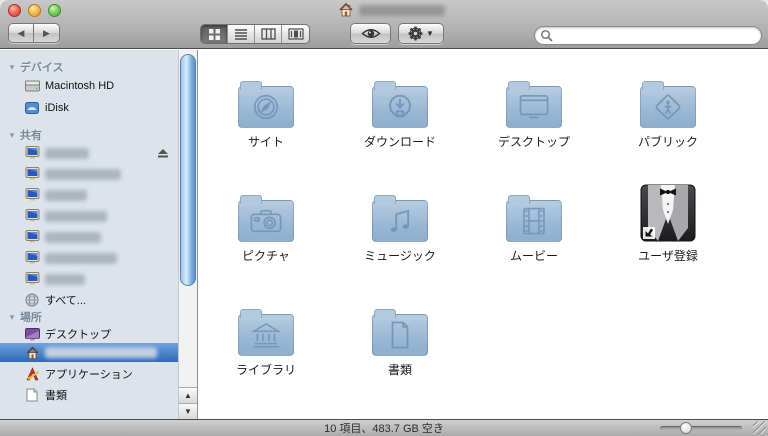 The width and height of the screenshot is (768, 436). I want to click on home-name-redacted, so click(101, 352).